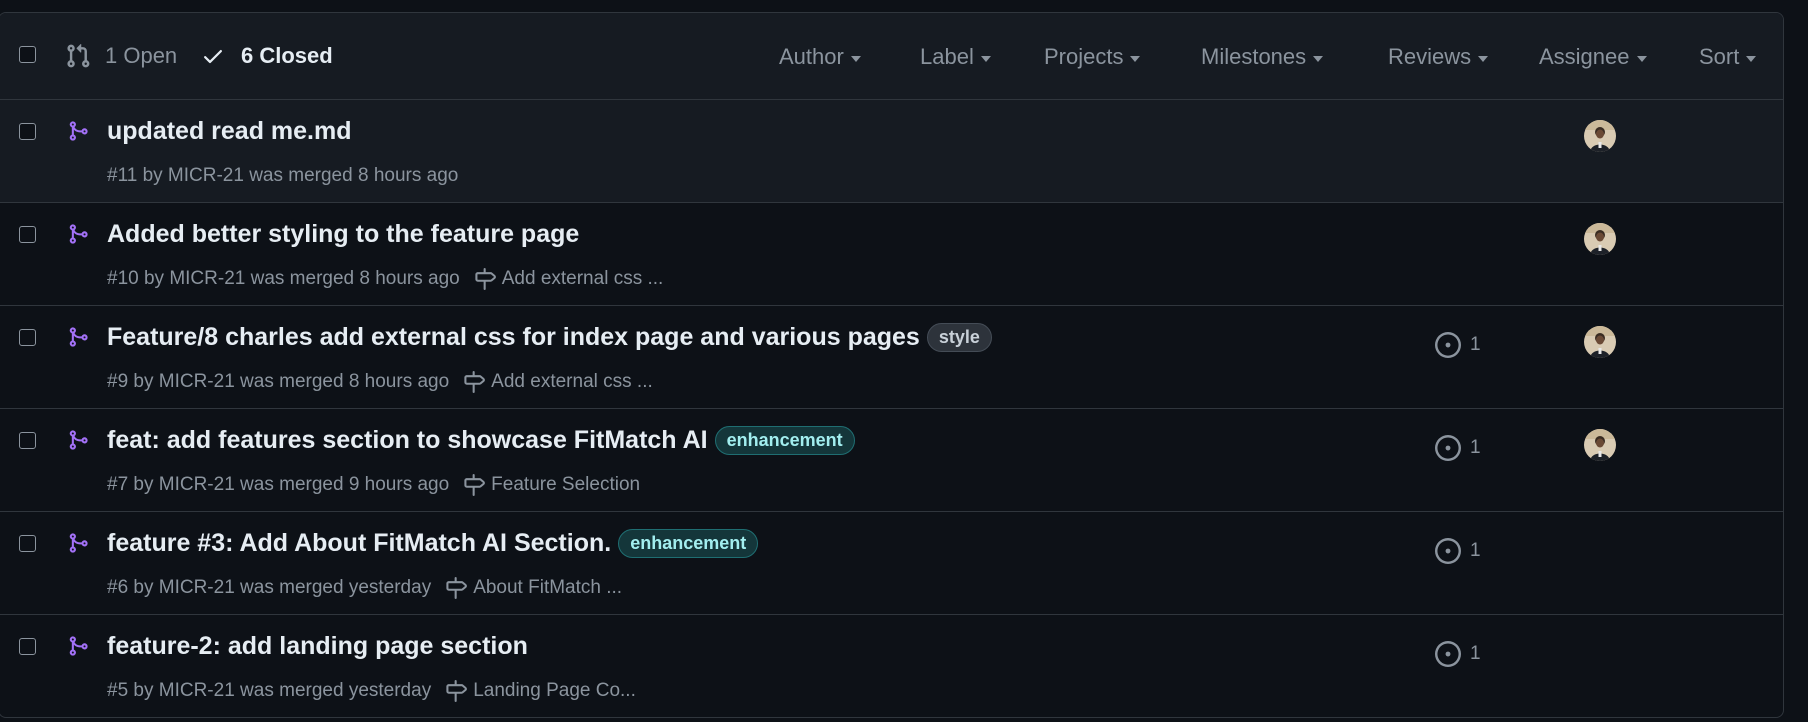 This screenshot has height=722, width=1808. I want to click on pr-meta-text: #11 by MICR-21 was merged 8 hours ago, so click(283, 175).